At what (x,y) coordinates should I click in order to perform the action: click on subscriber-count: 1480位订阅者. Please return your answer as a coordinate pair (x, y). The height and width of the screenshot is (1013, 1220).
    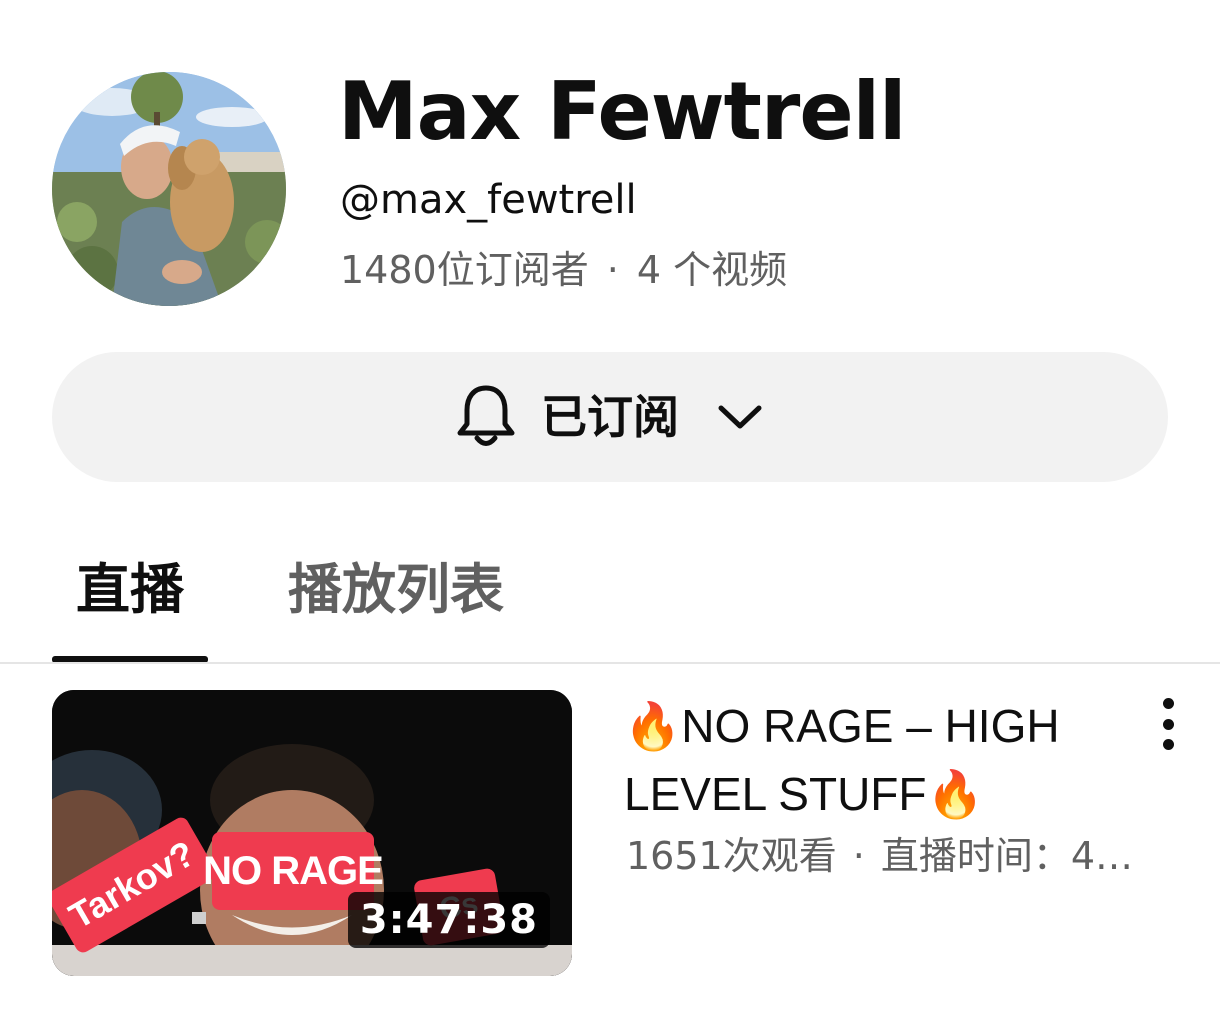
    Looking at the image, I should click on (464, 270).